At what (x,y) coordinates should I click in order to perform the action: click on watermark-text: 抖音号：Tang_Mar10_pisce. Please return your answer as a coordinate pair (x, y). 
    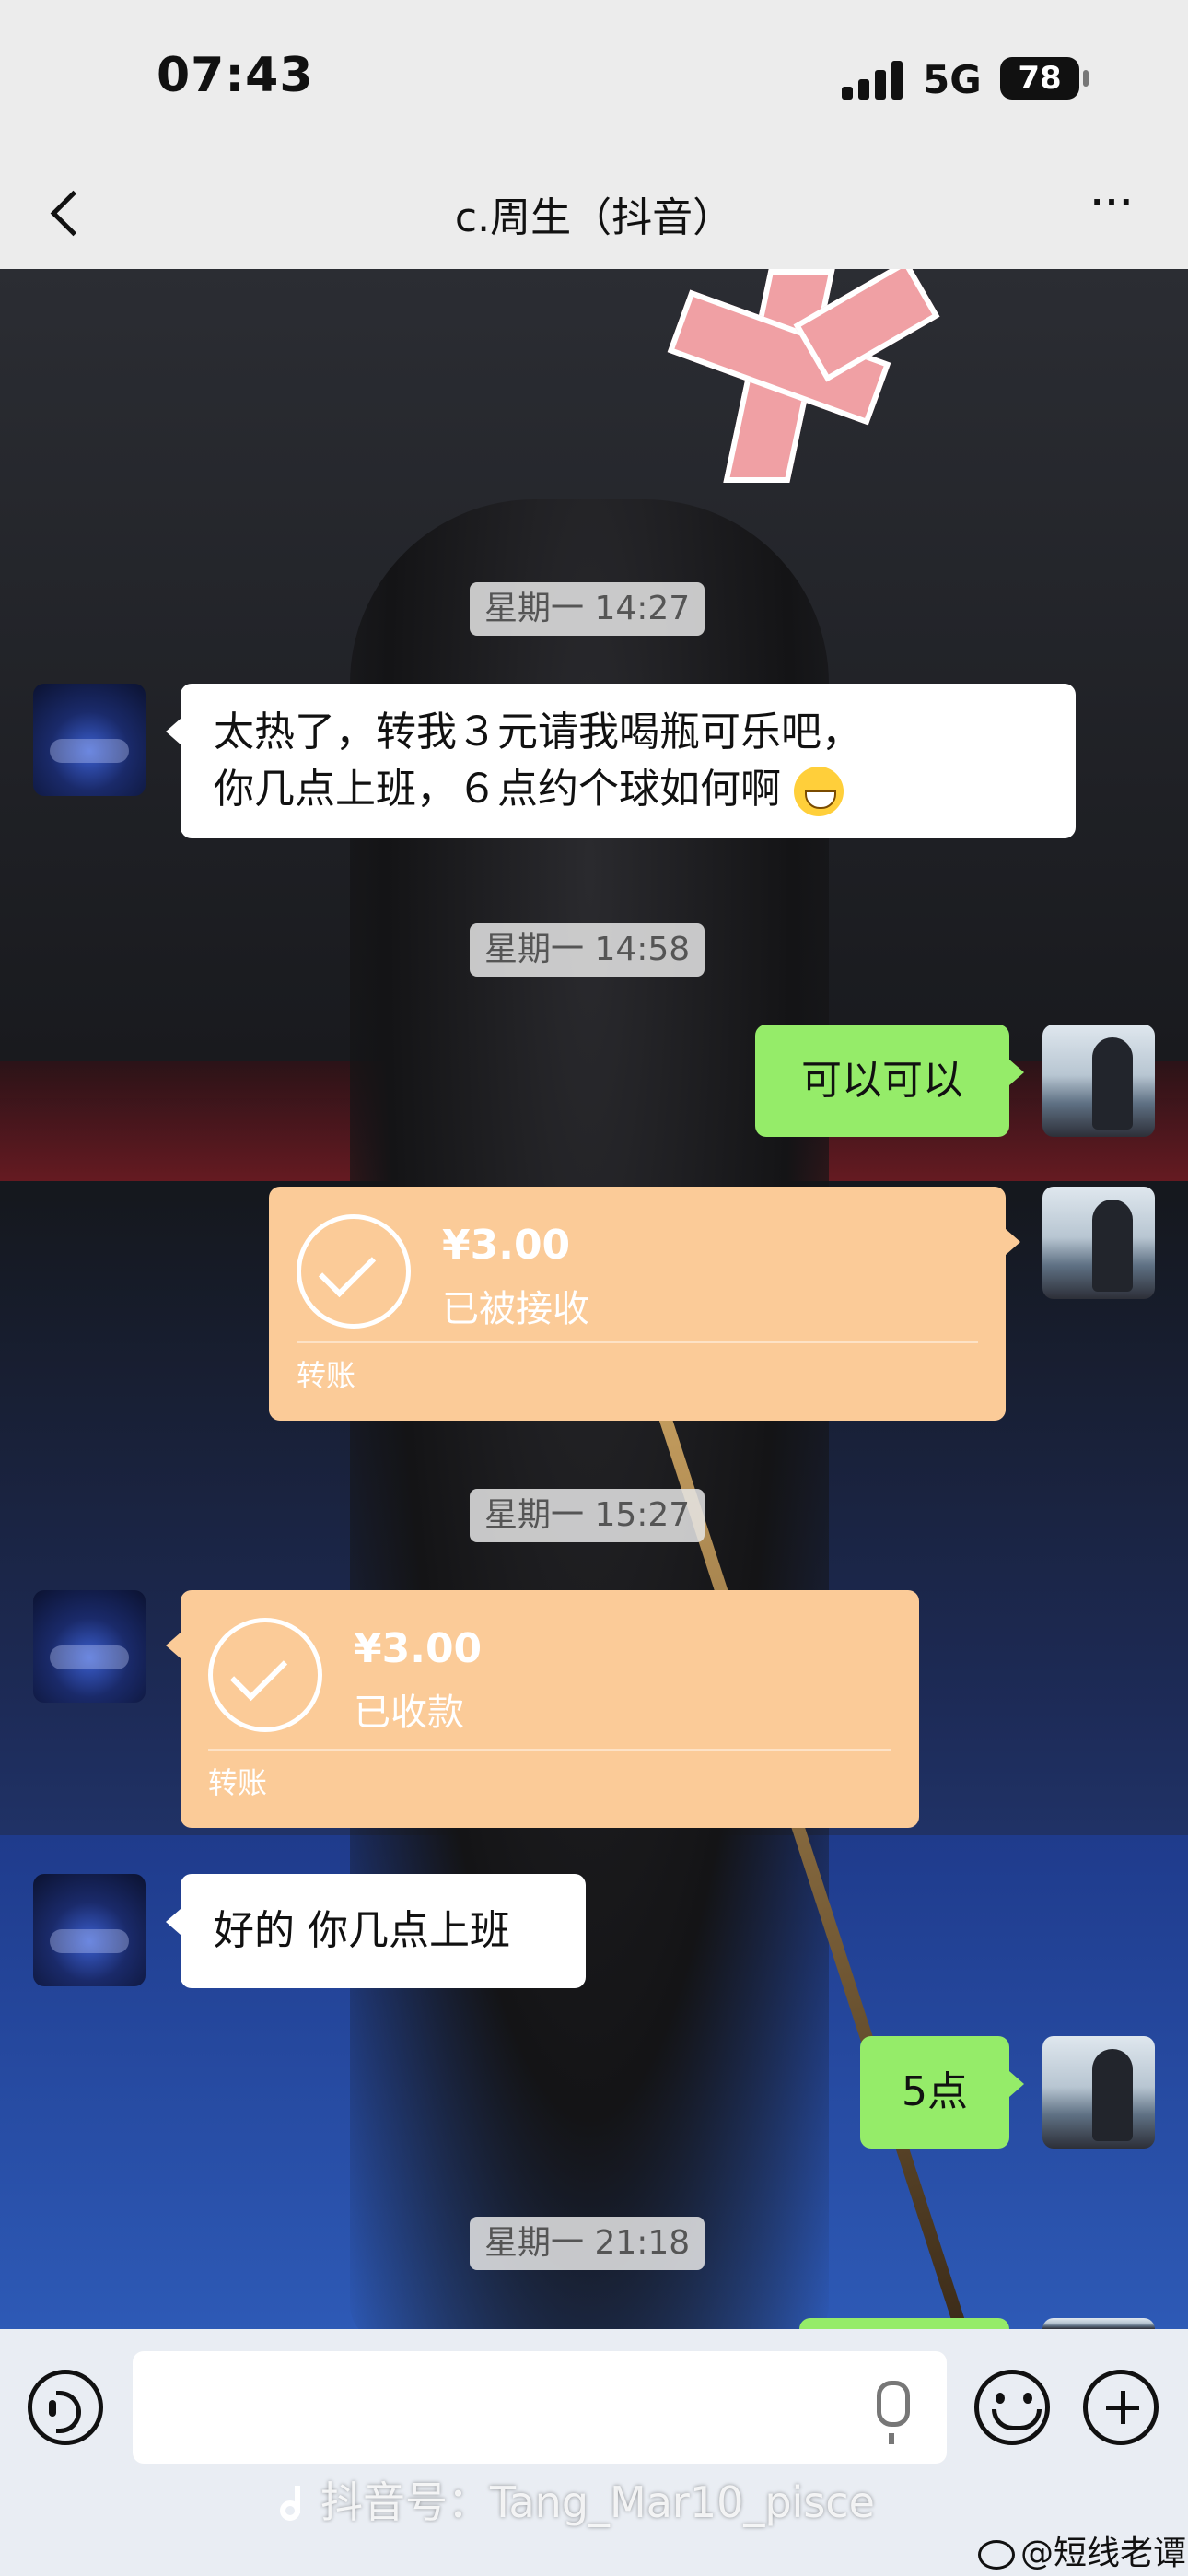
    Looking at the image, I should click on (597, 2502).